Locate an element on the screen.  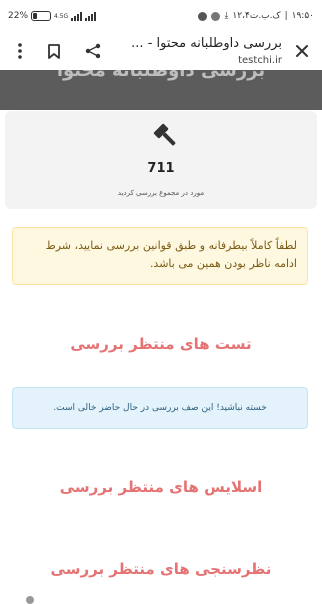
status-right: ⤓ ۱۲،۴ک.ب.ت | ۱۹:۵۰ is located at coordinates (256, 16).